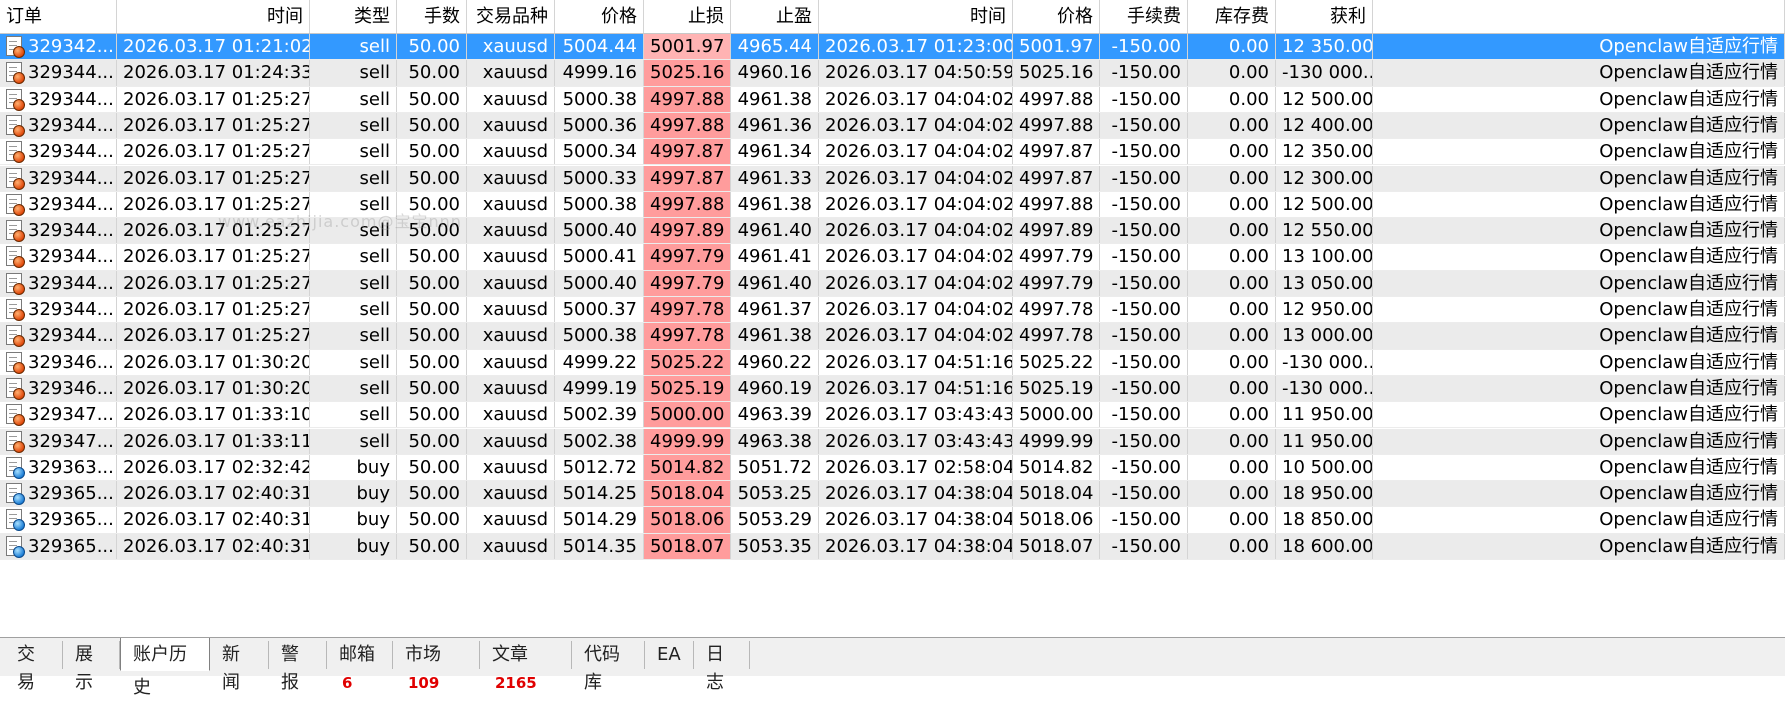  I want to click on tab-8: 代码库, so click(608, 667).